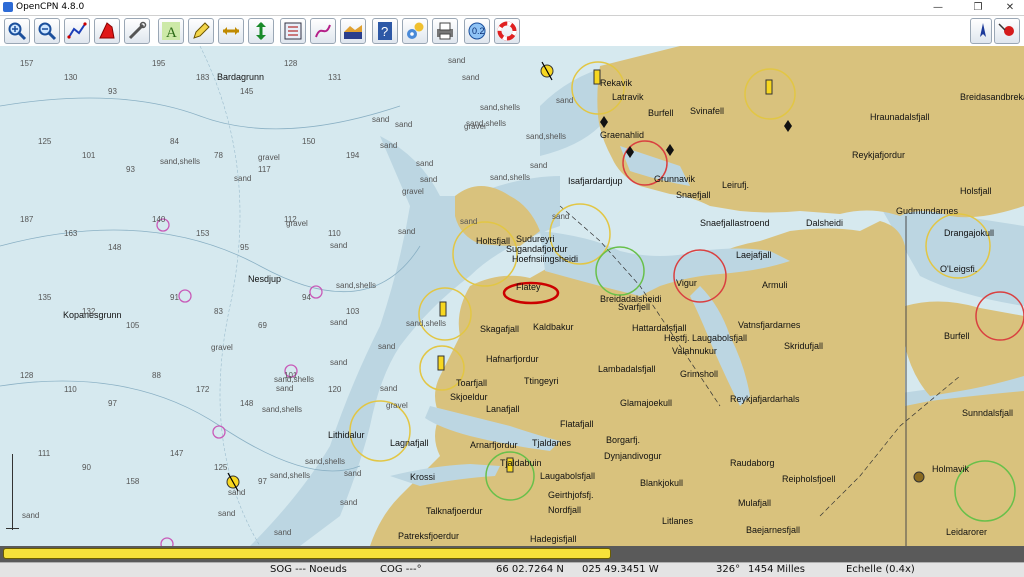 The image size is (1024, 577). I want to click on place-label: Valahnukur, so click(694, 351).